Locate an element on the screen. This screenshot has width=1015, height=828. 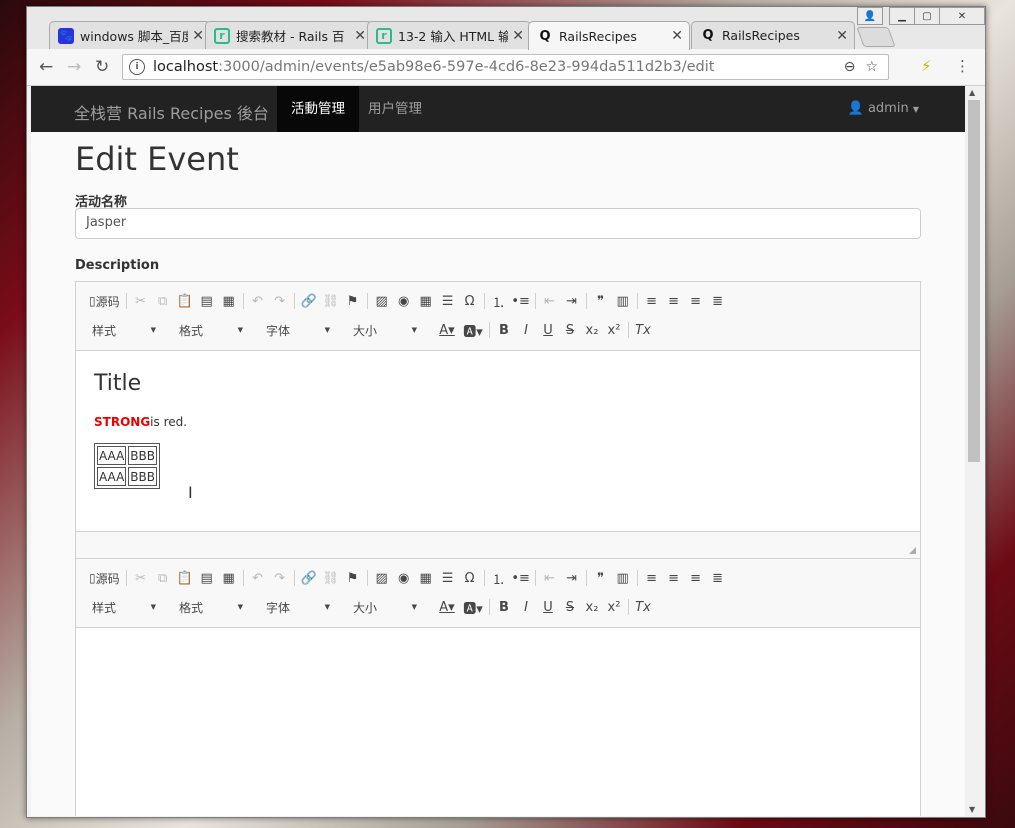
scrollbar-thumb is located at coordinates (974, 281).